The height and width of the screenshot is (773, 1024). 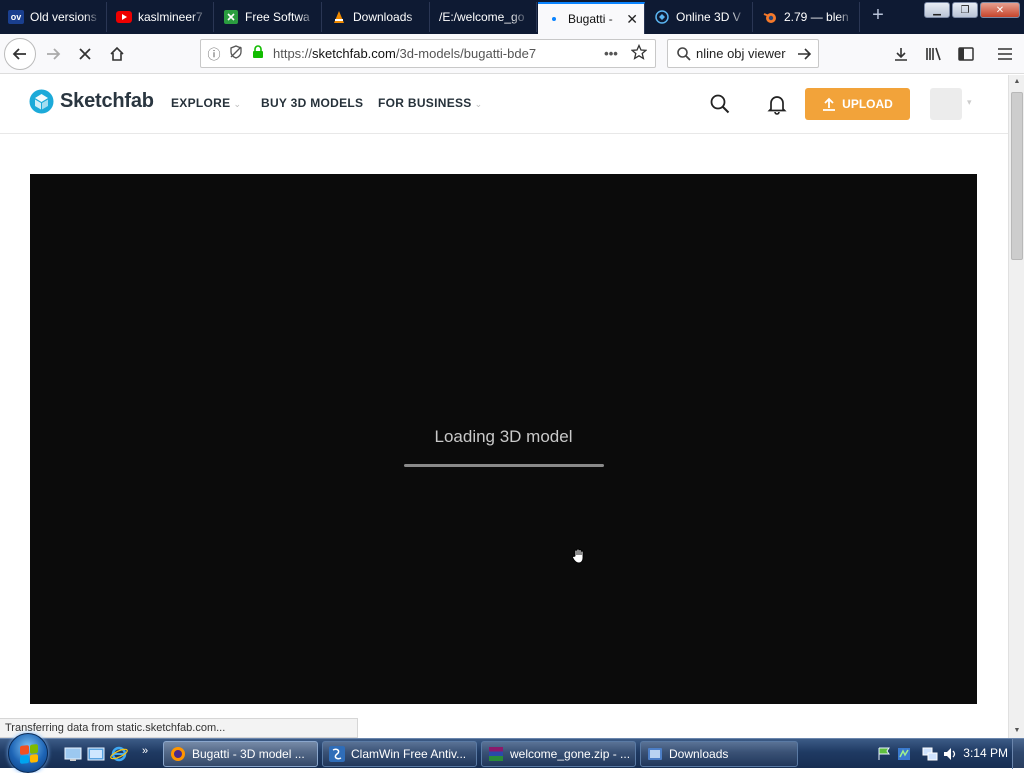 I want to click on hamburger-menu-icon, so click(x=1005, y=54).